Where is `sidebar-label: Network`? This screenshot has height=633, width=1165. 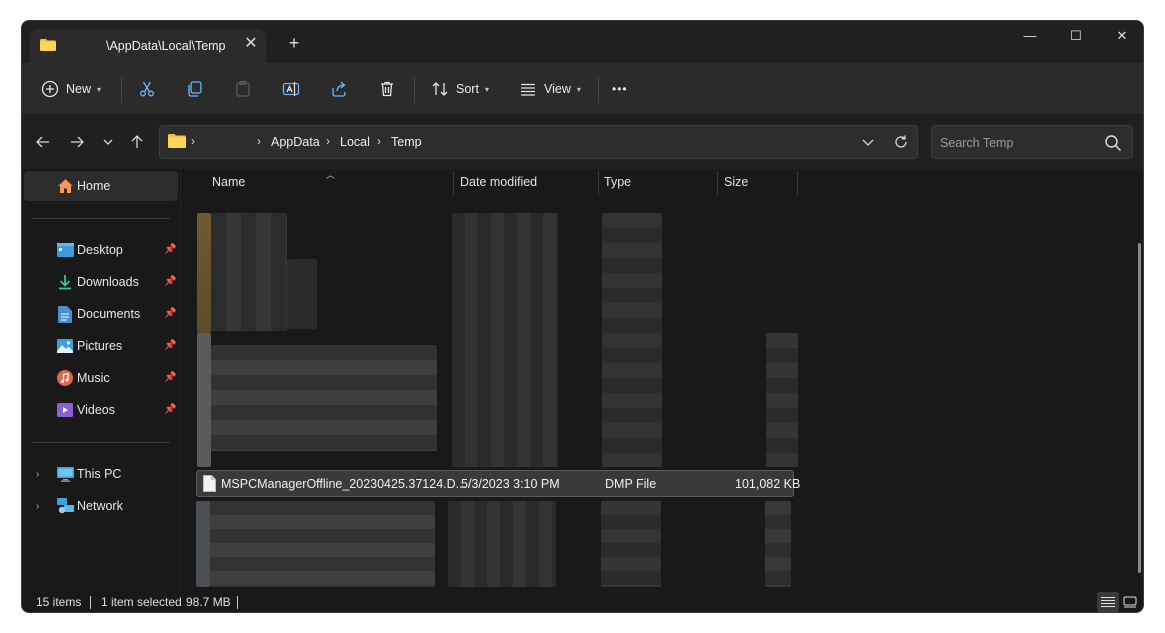 sidebar-label: Network is located at coordinates (100, 506).